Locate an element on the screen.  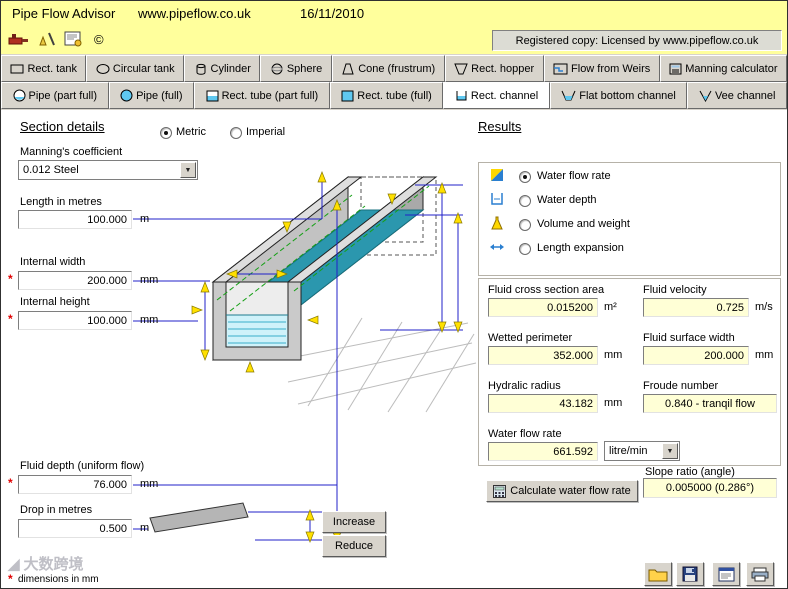
pipe-part-full-icon is located at coordinates (19, 95).